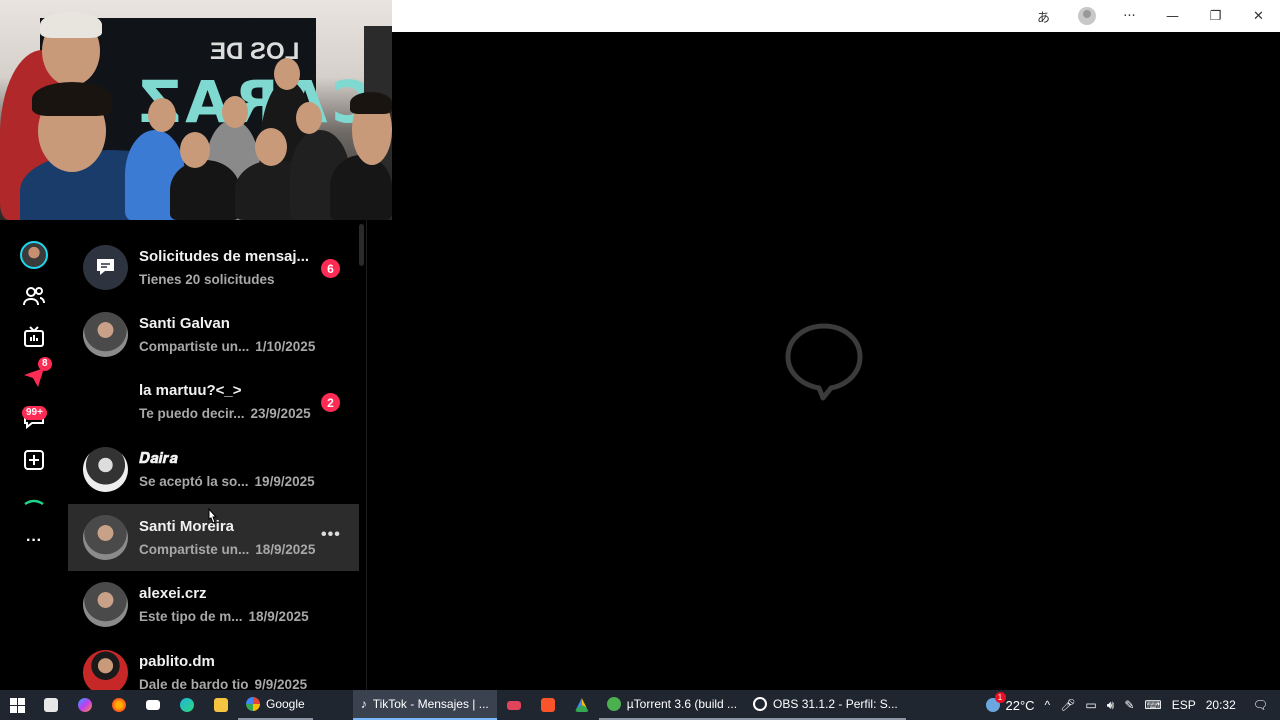 The height and width of the screenshot is (720, 1280). Describe the element at coordinates (613, 704) in the screenshot. I see `utorrent-icon` at that location.